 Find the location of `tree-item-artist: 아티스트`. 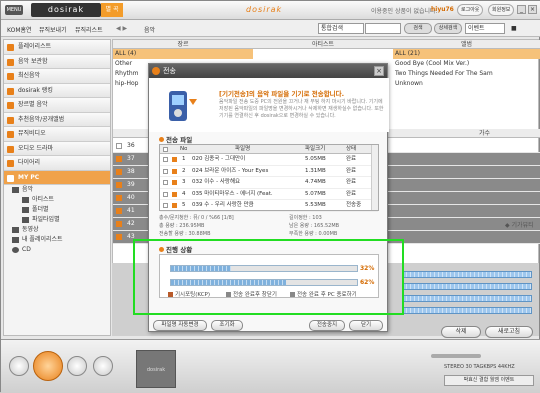

tree-item-artist: 아티스트 is located at coordinates (66, 200).